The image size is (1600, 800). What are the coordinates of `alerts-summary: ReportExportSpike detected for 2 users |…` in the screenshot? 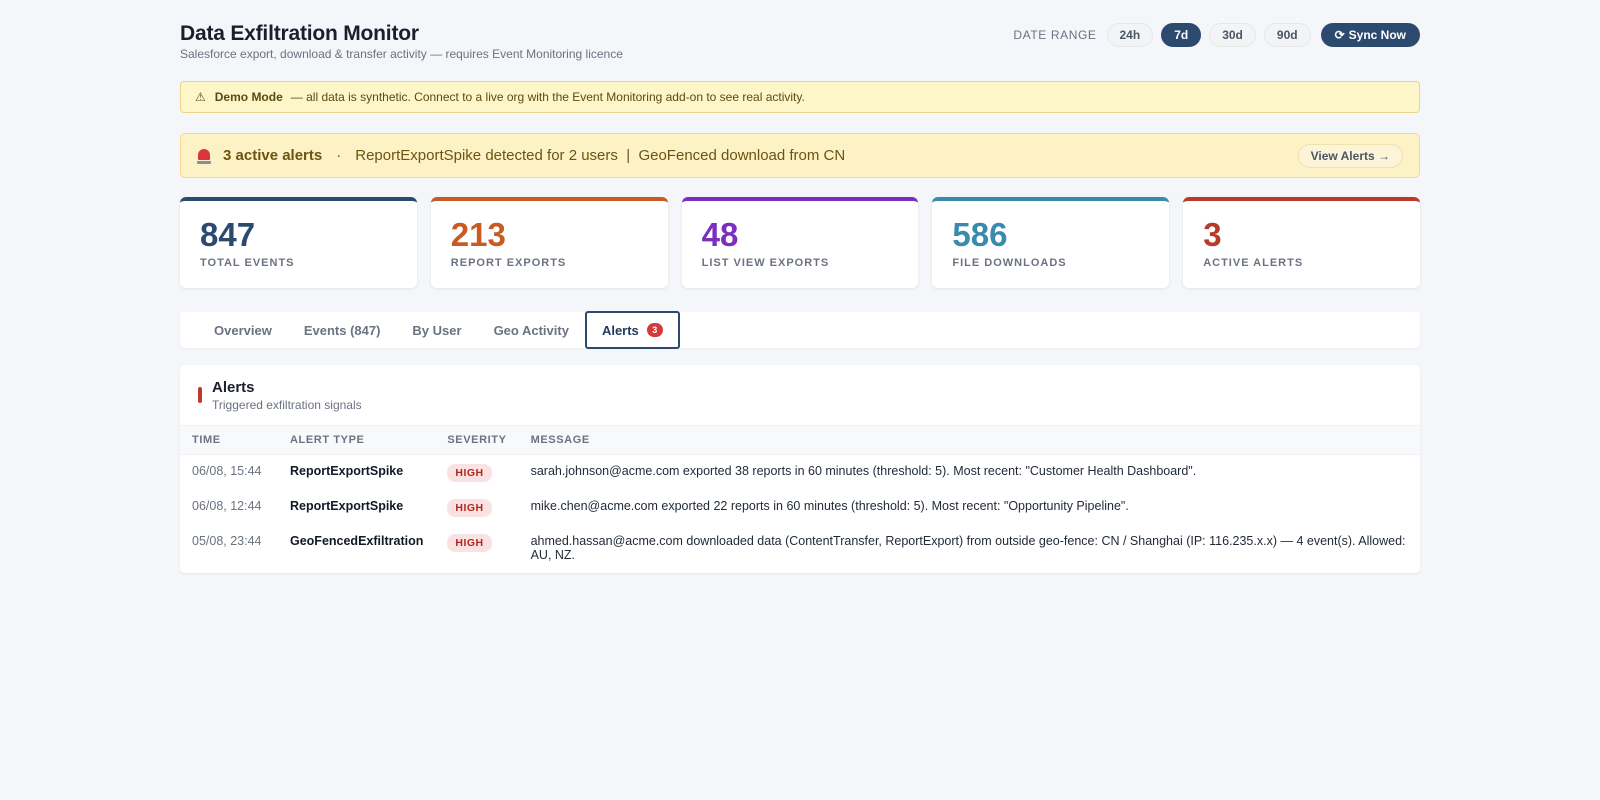 It's located at (600, 155).